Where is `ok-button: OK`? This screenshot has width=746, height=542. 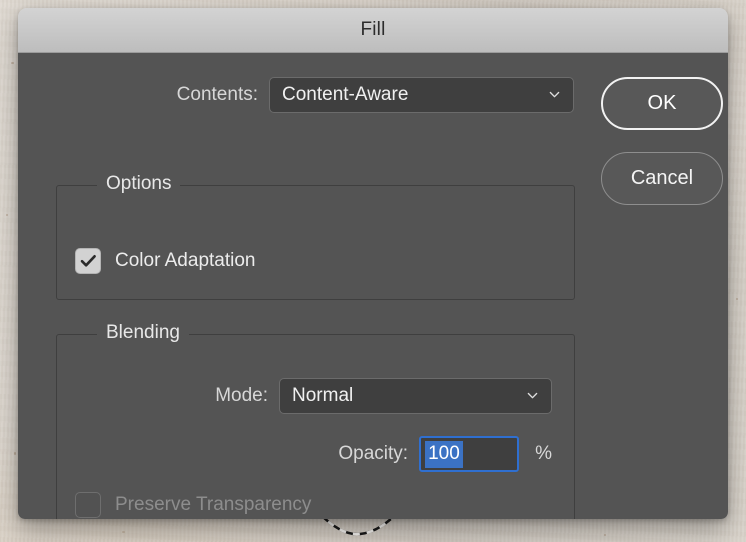
ok-button: OK is located at coordinates (662, 103).